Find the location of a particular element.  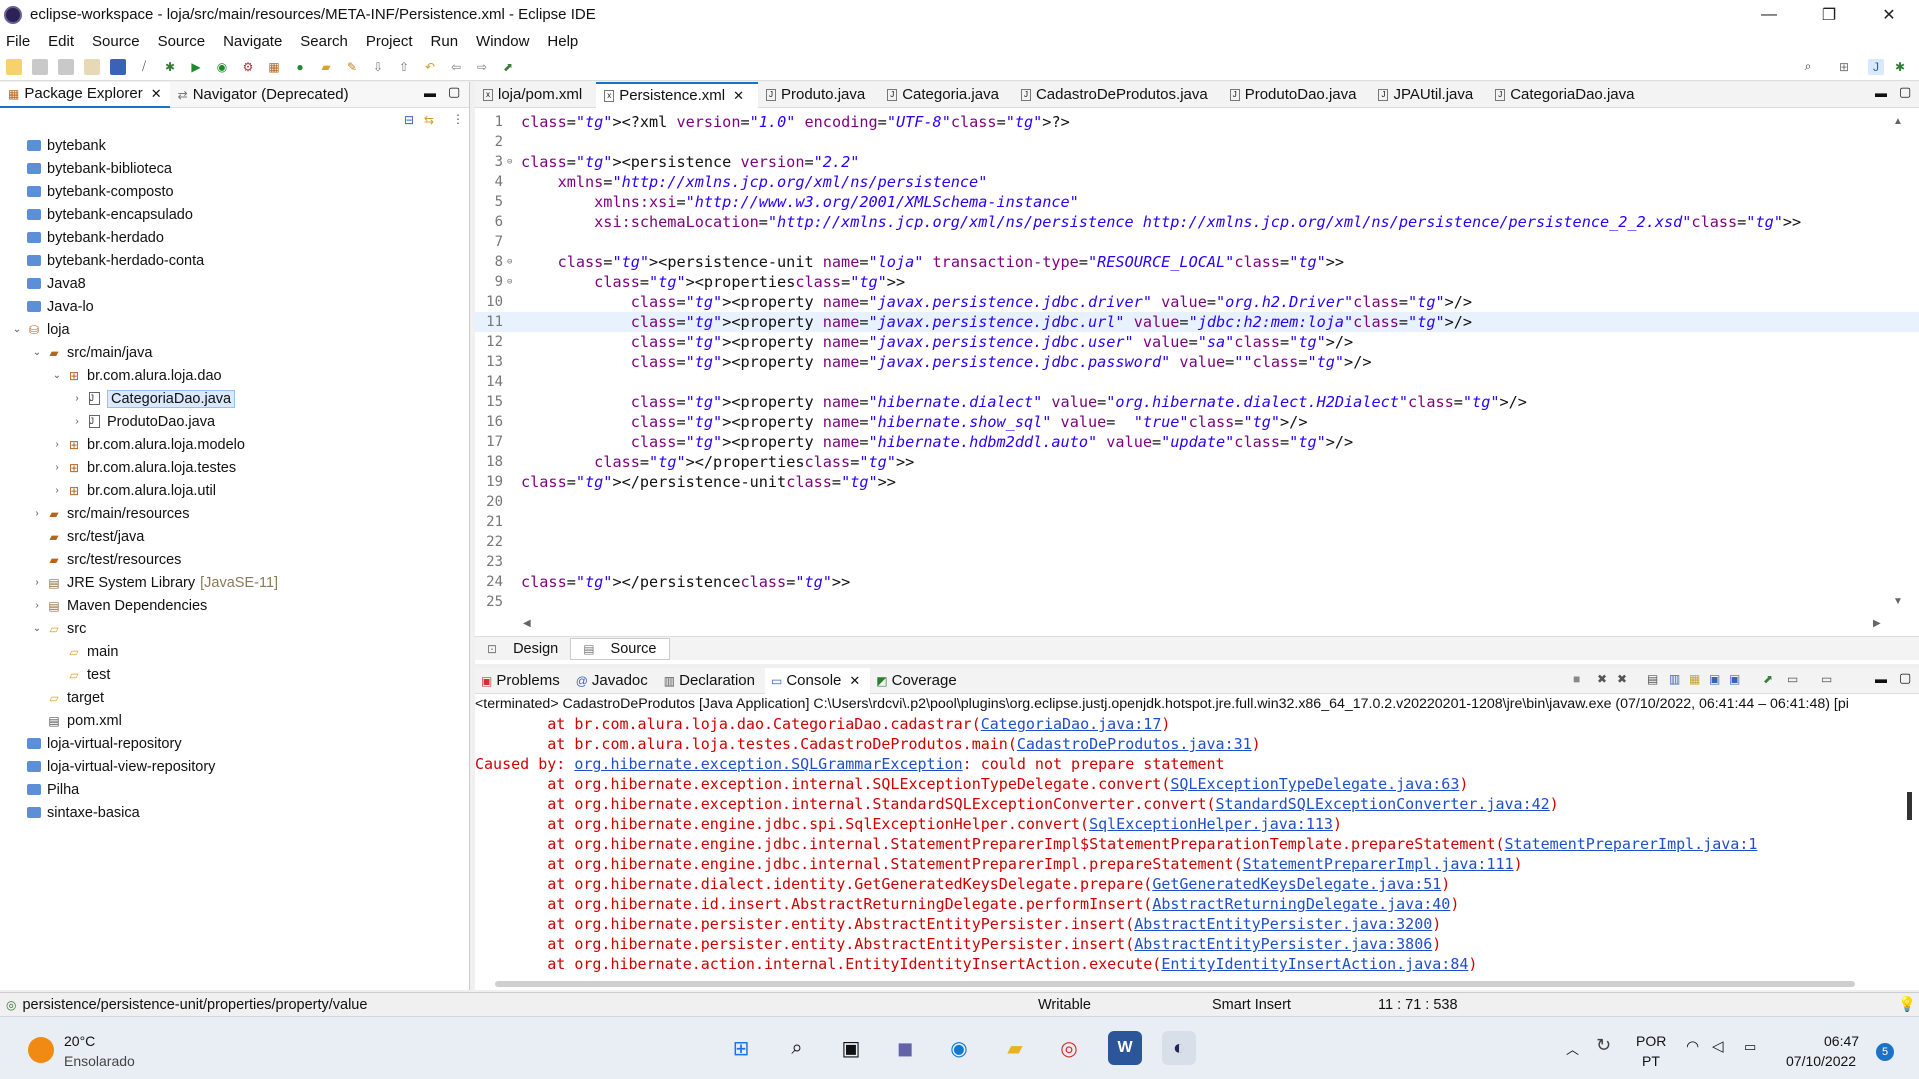

tab-declaration: ▥ Declaration is located at coordinates (711, 681).